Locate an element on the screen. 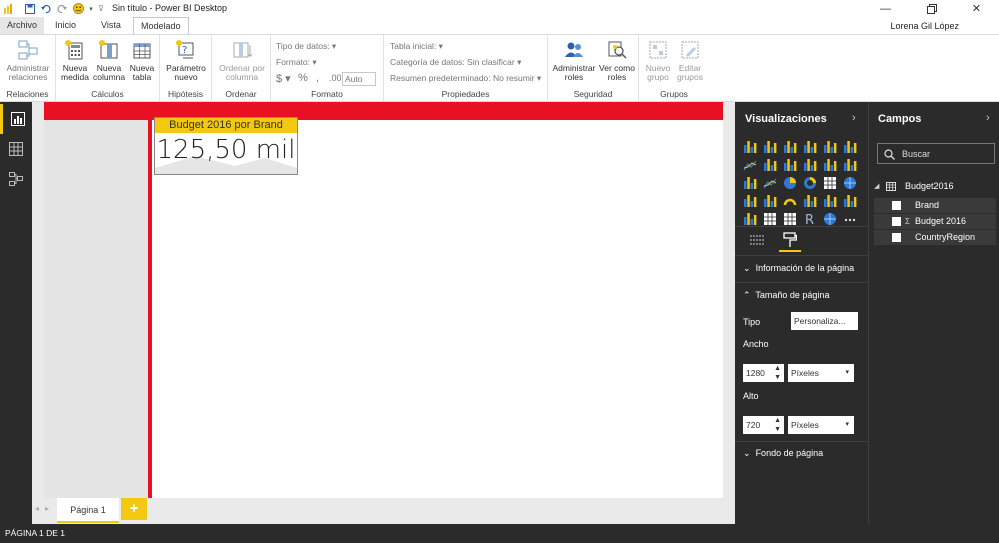 The height and width of the screenshot is (543, 999). view-as-roles-button: Ver como roles is located at coordinates (617, 60).